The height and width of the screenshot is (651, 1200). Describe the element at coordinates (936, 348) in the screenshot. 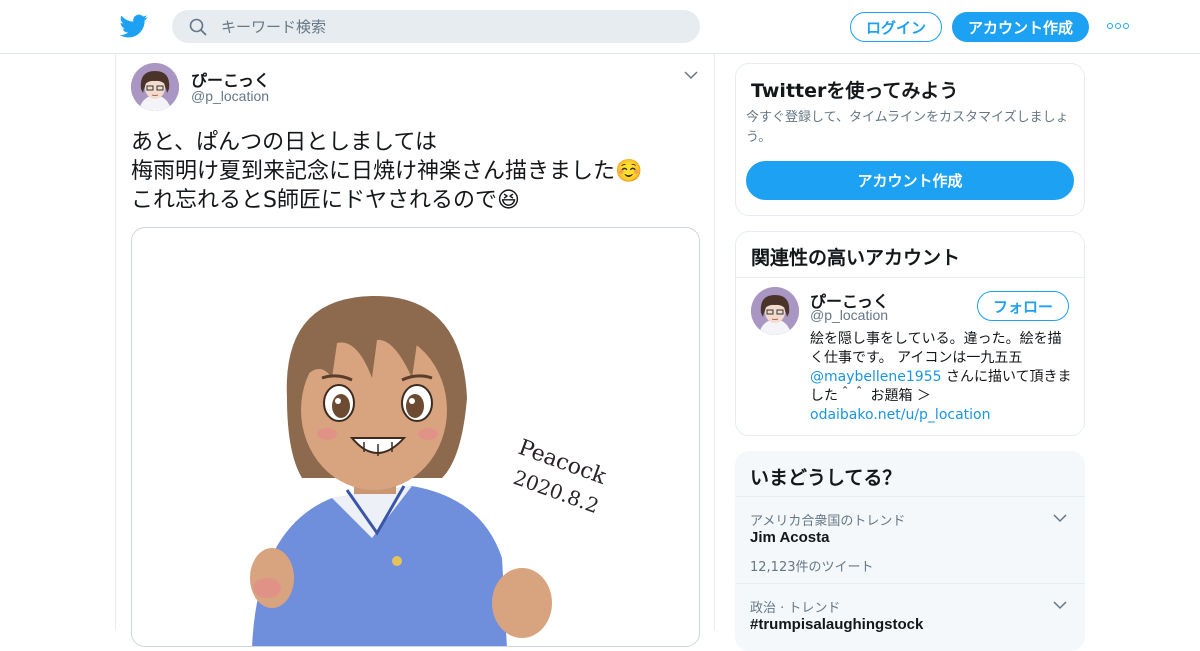

I see `bio-text: 絵を隠し事をしている。違った。絵を描く仕事です。 アイコンは一九五五` at that location.